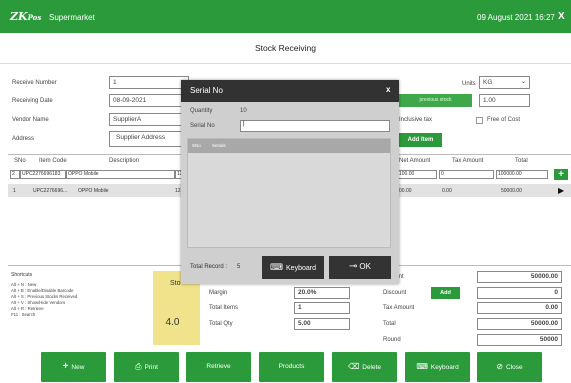 The width and height of the screenshot is (571, 383). Describe the element at coordinates (360, 267) in the screenshot. I see `dialog-ok-button: ⊸ OK` at that location.